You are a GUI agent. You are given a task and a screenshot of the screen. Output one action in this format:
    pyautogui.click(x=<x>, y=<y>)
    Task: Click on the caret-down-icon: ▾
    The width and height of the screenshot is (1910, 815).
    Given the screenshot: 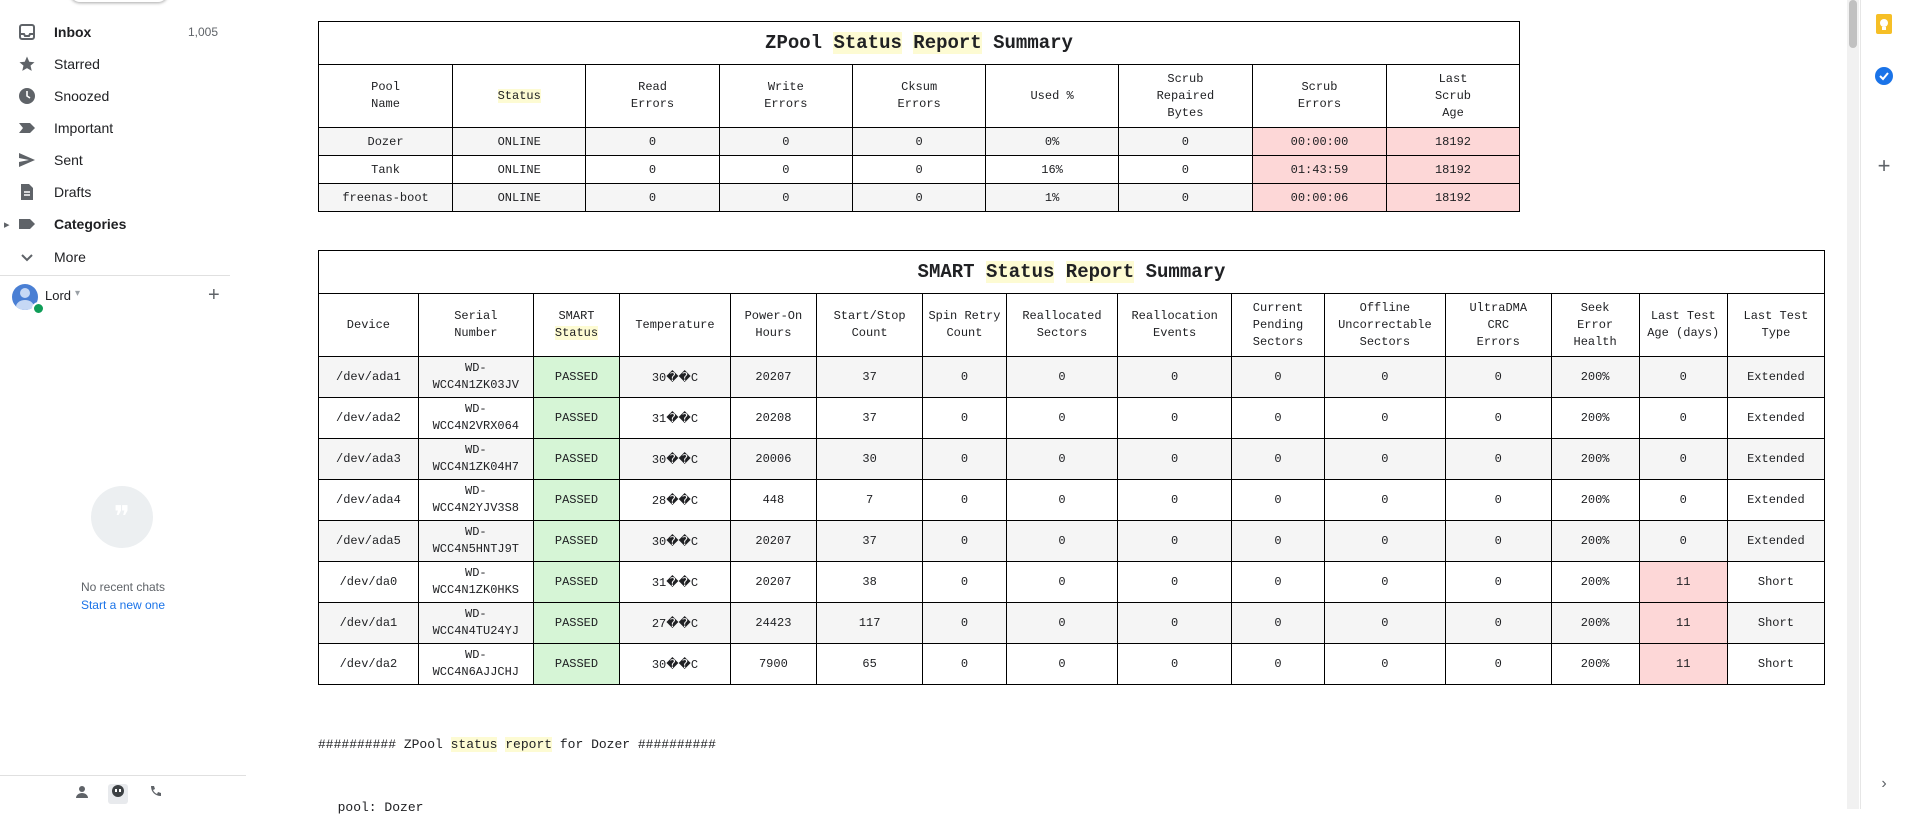 What is the action you would take?
    pyautogui.click(x=77, y=293)
    